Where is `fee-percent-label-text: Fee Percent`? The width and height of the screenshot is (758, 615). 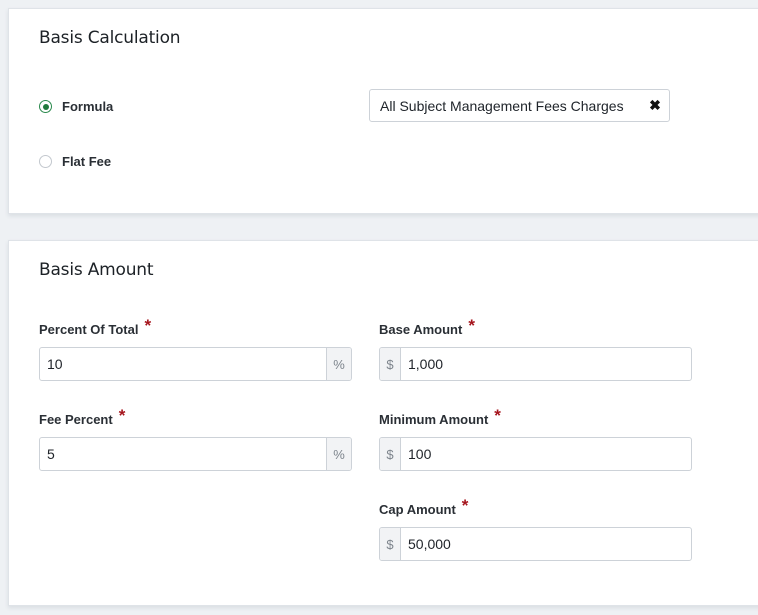
fee-percent-label-text: Fee Percent is located at coordinates (76, 419).